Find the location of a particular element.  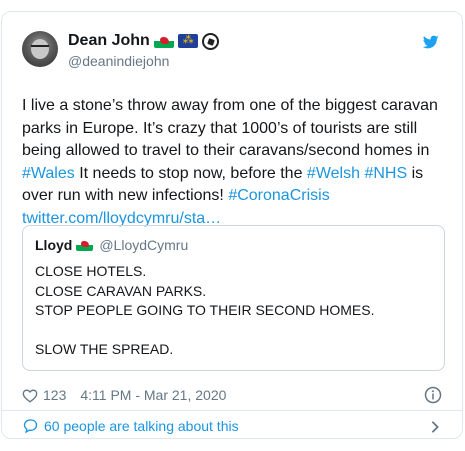

author-avatar is located at coordinates (40, 49).